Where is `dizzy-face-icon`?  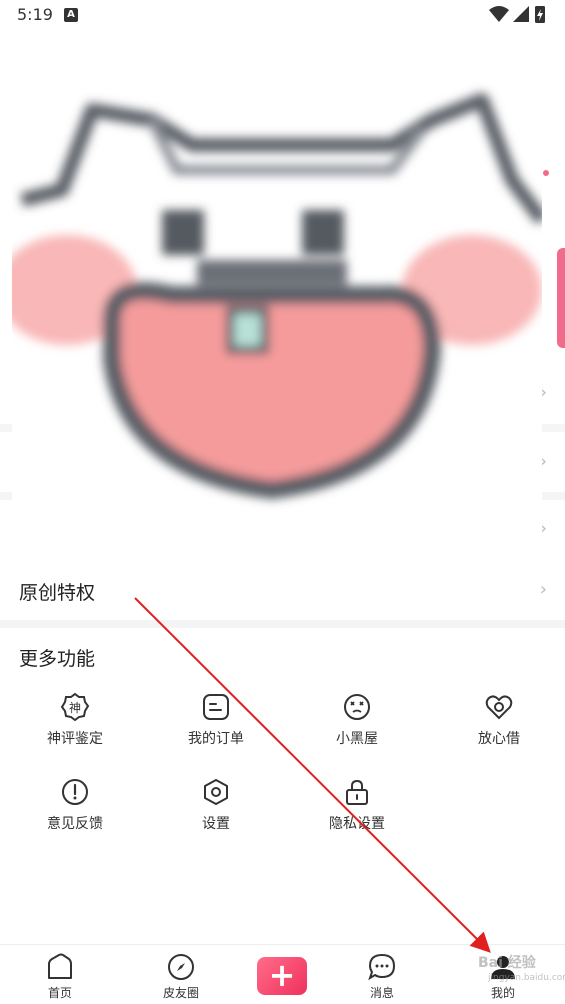
dizzy-face-icon is located at coordinates (357, 707).